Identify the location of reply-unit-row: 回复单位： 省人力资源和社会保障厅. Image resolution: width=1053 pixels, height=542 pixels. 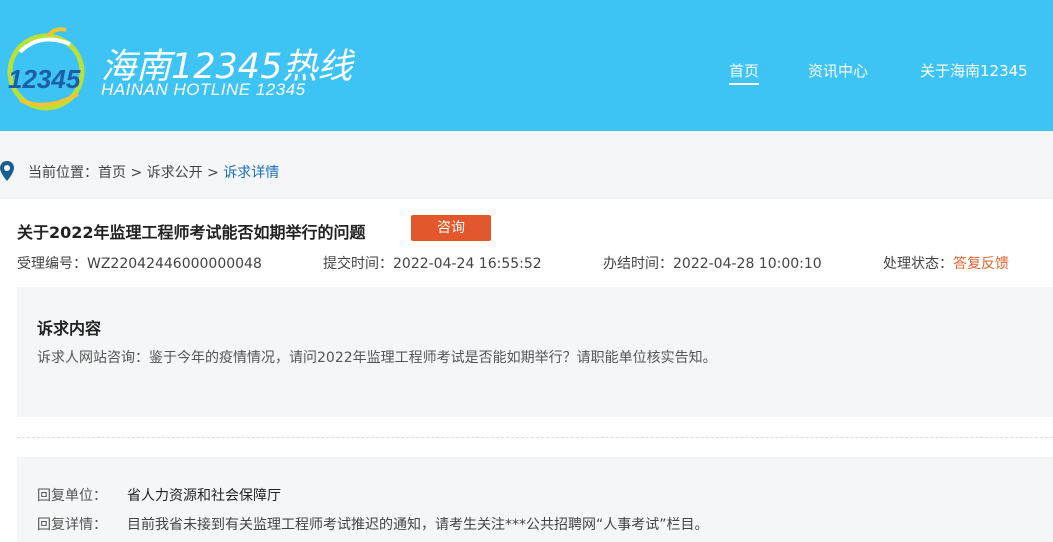
(159, 495).